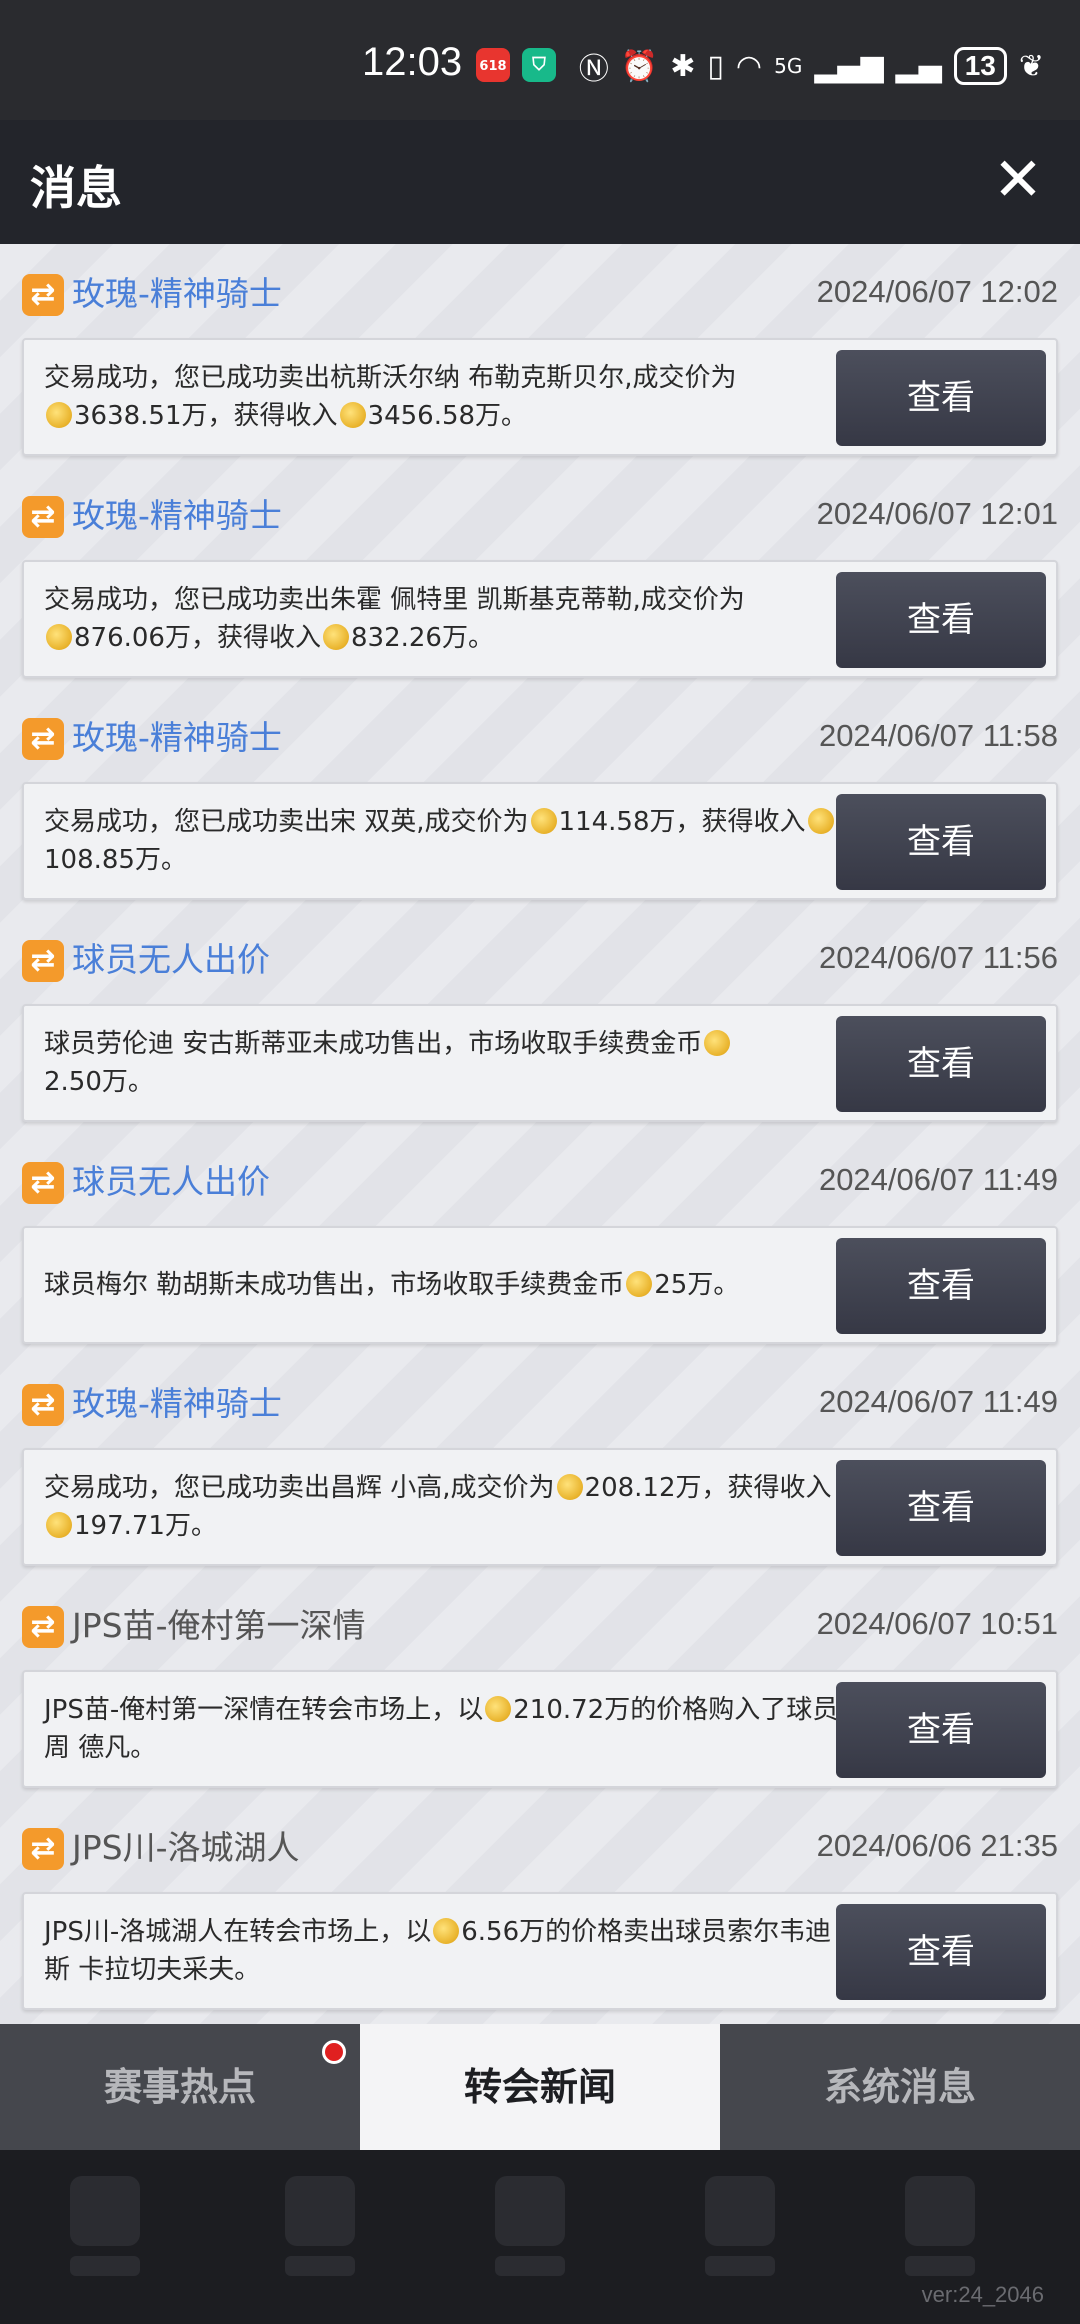 The image size is (1080, 2324). What do you see at coordinates (444, 841) in the screenshot?
I see `message-text: 交易成功，您已成功卖出宋 双英,成交价为 114.58万，获得收入108.85万。` at bounding box center [444, 841].